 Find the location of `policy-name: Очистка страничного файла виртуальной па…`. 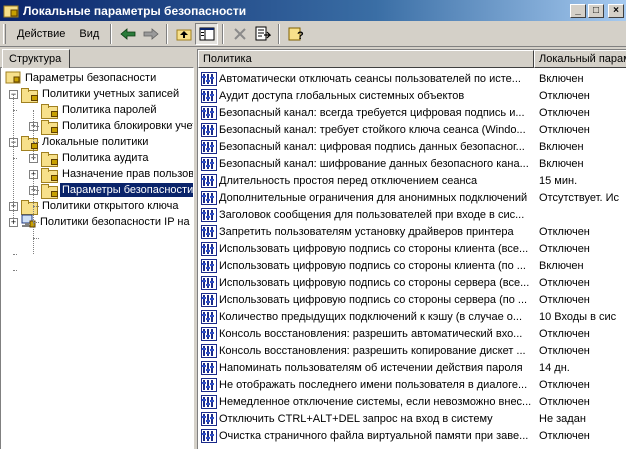

policy-name: Очистка страничного файла виртуальной па… is located at coordinates (374, 435).